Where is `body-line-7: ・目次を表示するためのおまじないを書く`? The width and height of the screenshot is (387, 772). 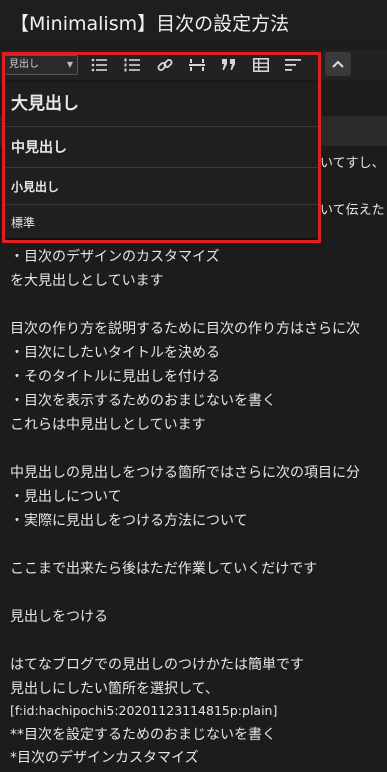 body-line-7: ・目次を表示するためのおまじないを書く is located at coordinates (143, 401).